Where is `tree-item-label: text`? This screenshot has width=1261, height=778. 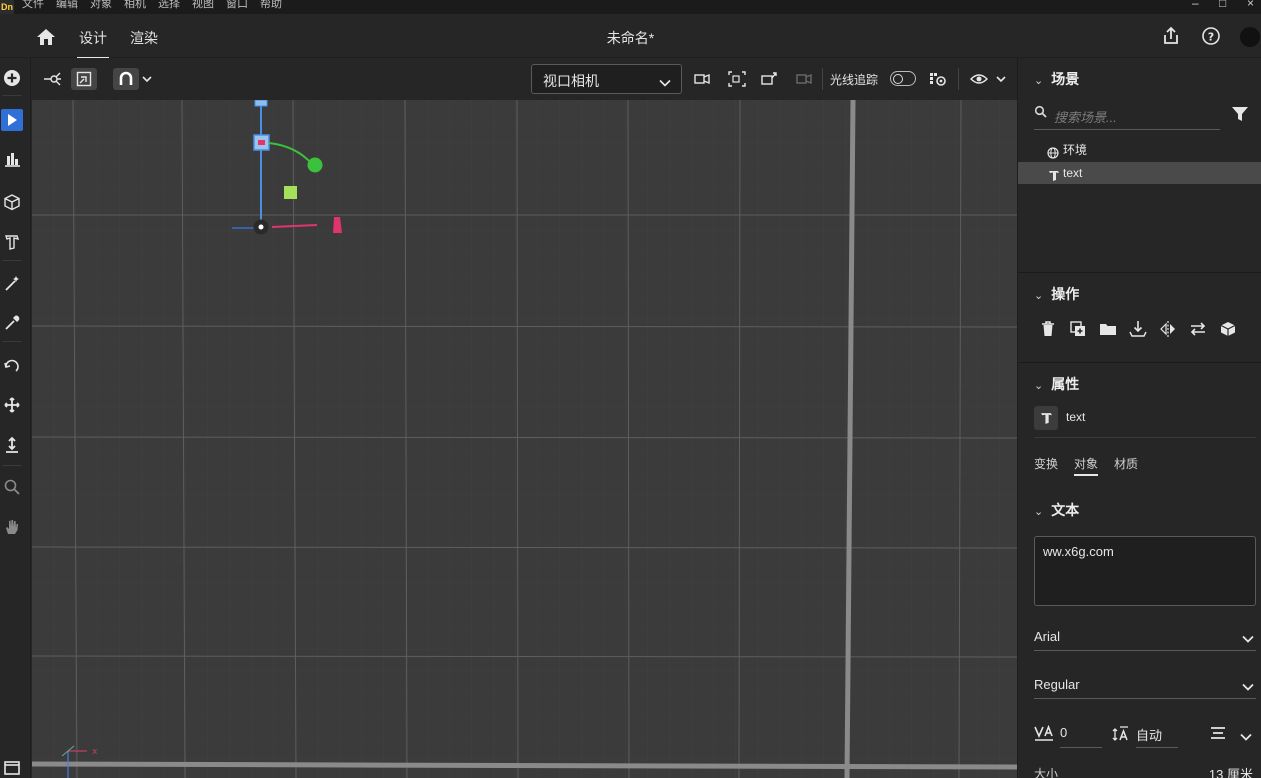 tree-item-label: text is located at coordinates (1073, 173).